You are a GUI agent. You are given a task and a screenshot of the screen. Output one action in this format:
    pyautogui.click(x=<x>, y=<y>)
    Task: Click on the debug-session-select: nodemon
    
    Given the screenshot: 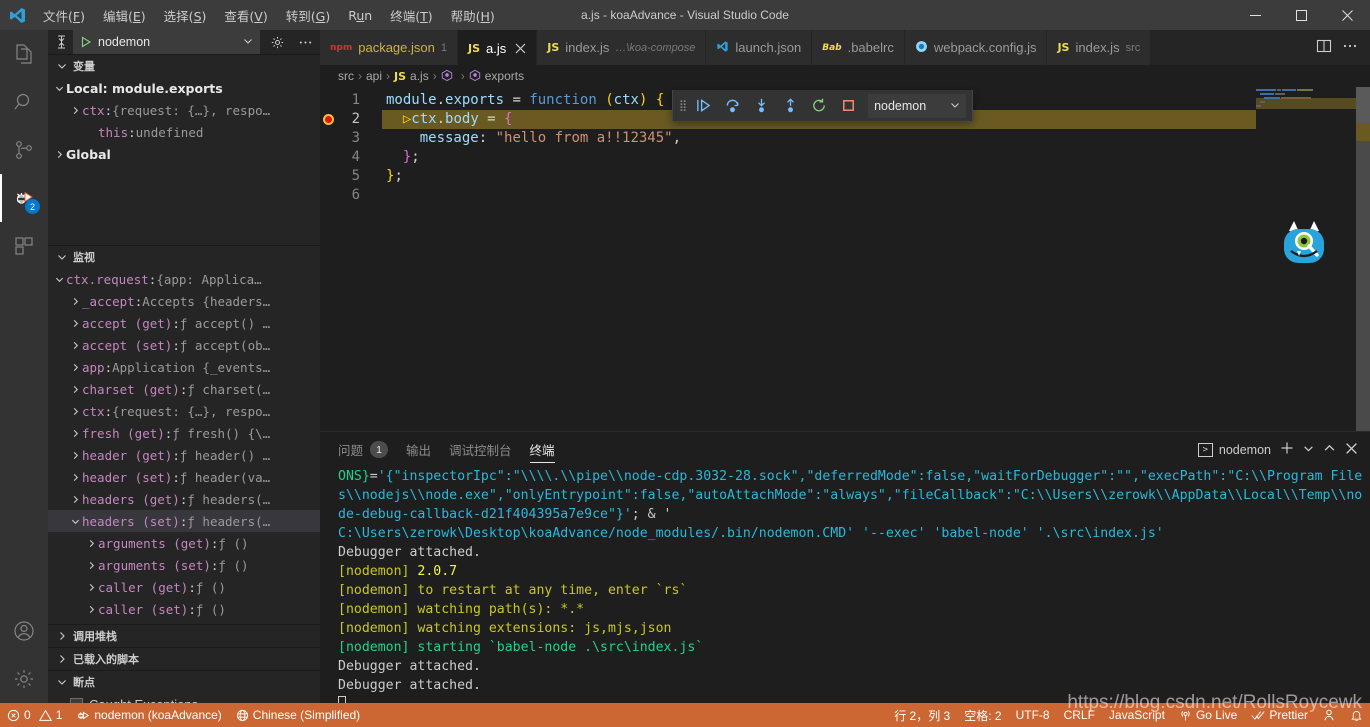 What is the action you would take?
    pyautogui.click(x=917, y=105)
    